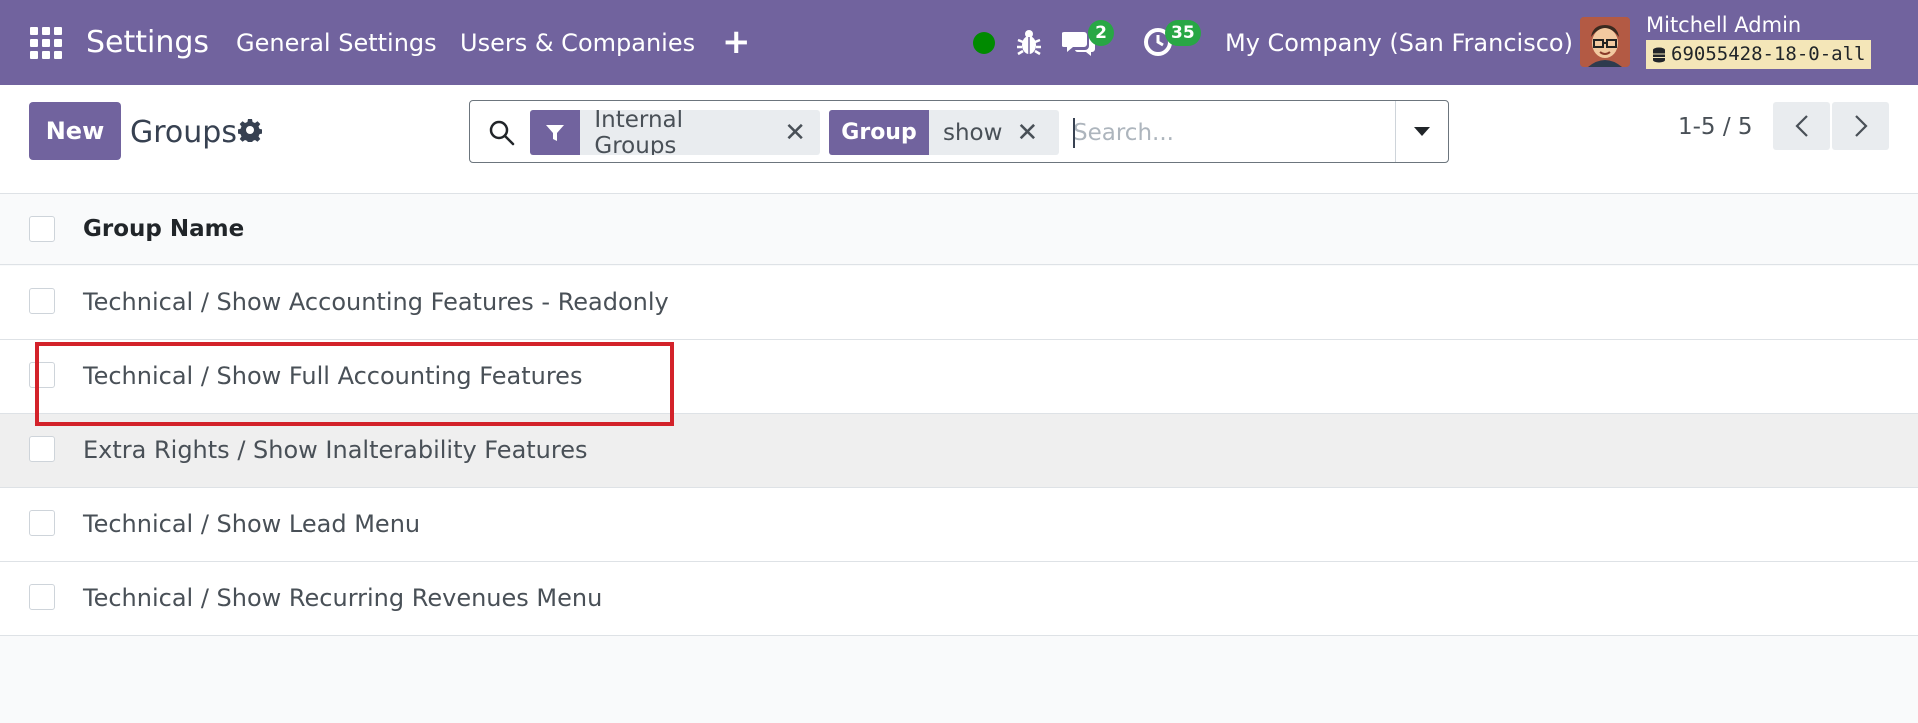 This screenshot has height=723, width=1918. Describe the element at coordinates (1659, 54) in the screenshot. I see `database-icon` at that location.